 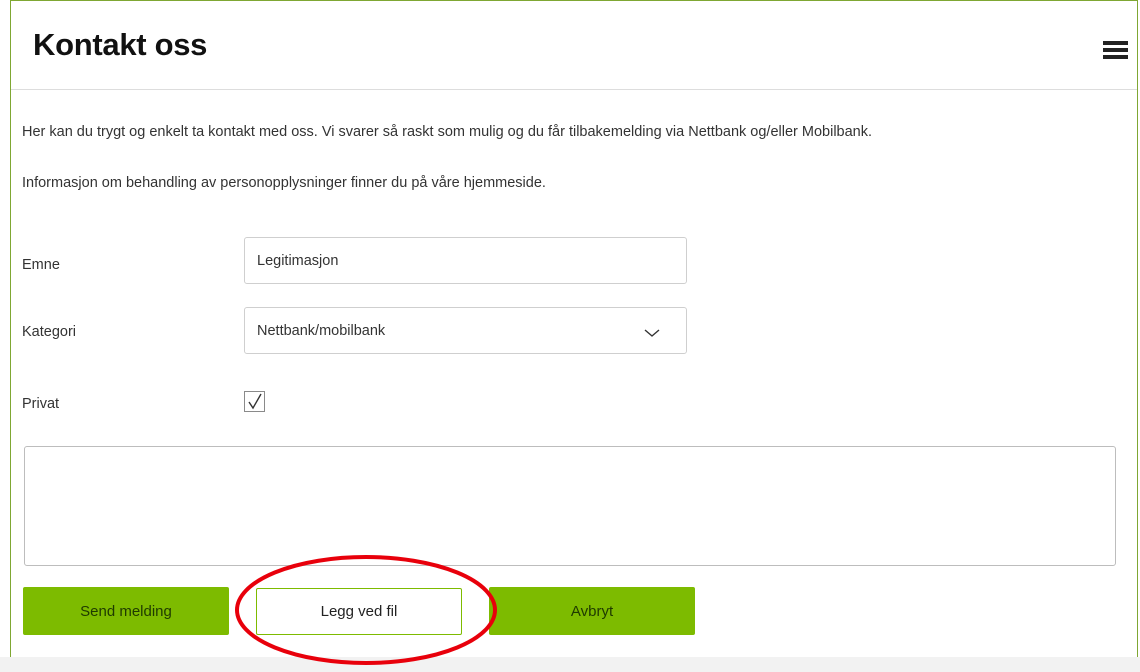 What do you see at coordinates (465, 330) in the screenshot?
I see `category-select: Nettbank/mobilbank` at bounding box center [465, 330].